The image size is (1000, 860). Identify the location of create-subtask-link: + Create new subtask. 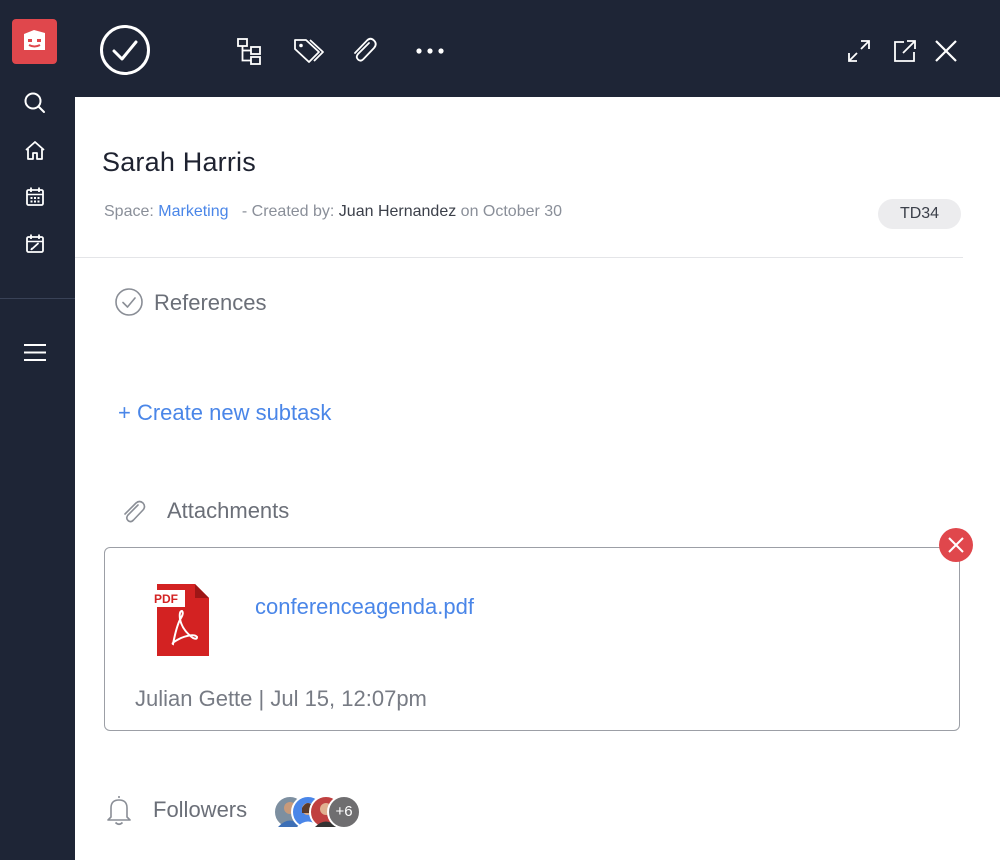
(224, 413).